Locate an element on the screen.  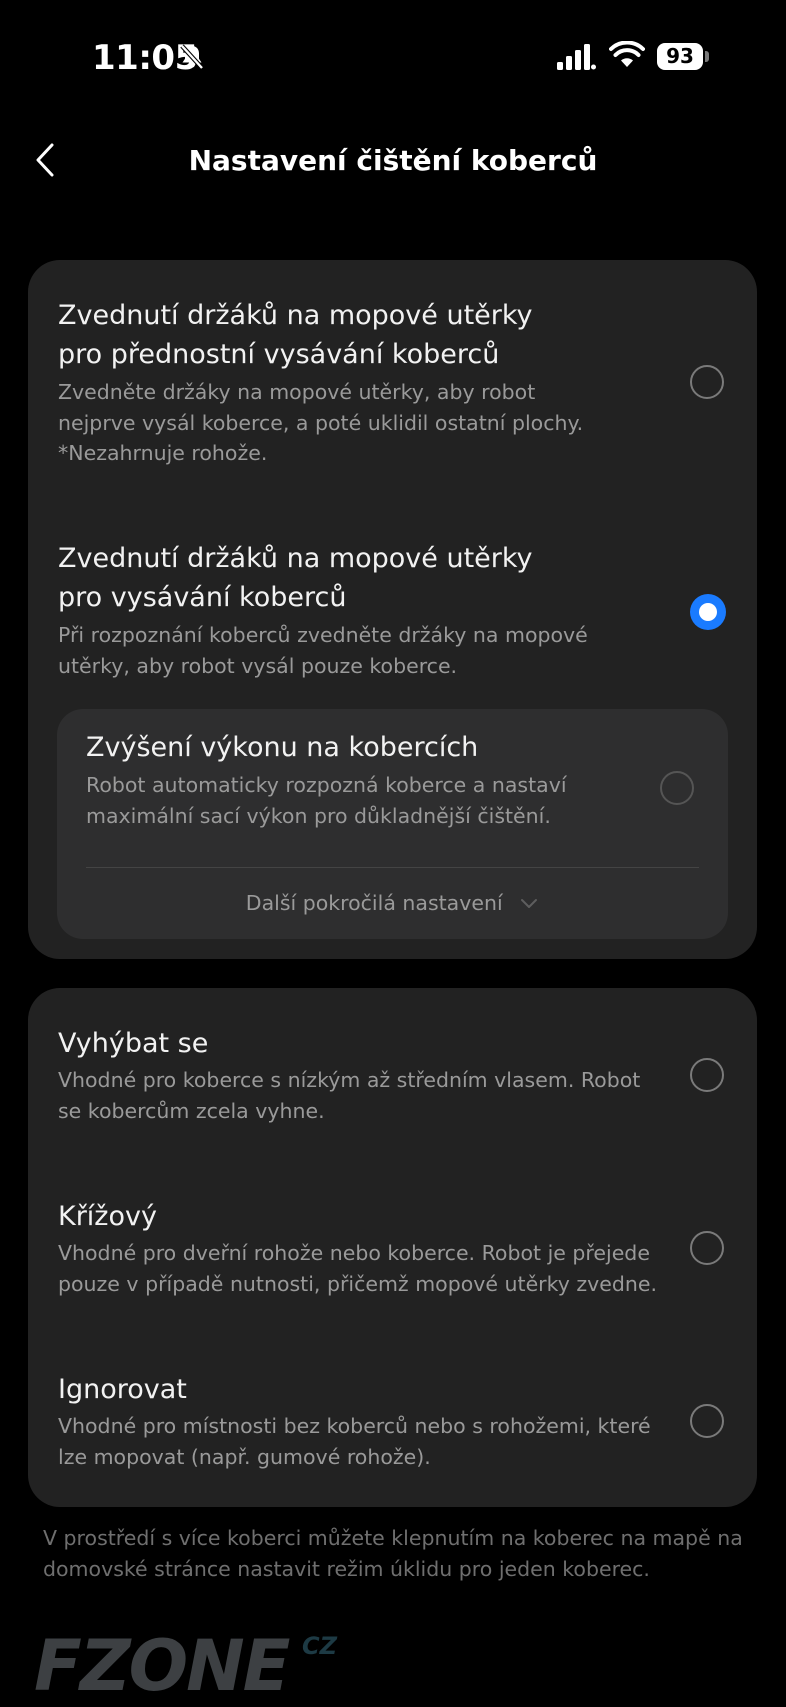
wifi-icon is located at coordinates (627, 54).